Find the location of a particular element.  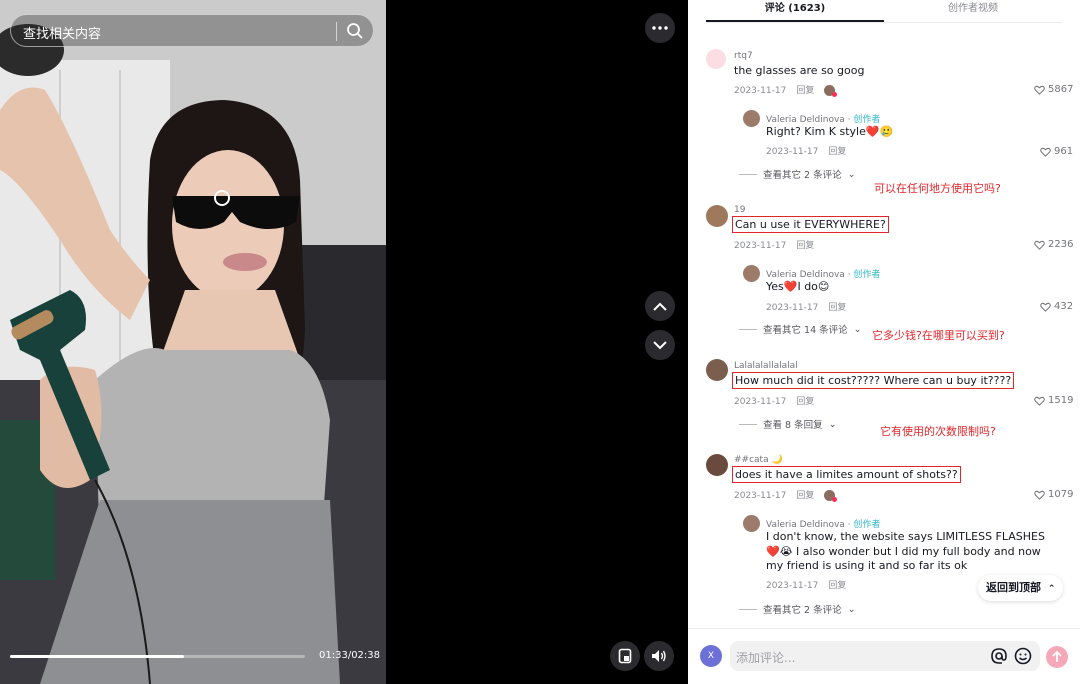

like-count: 1079 is located at coordinates (1061, 494).